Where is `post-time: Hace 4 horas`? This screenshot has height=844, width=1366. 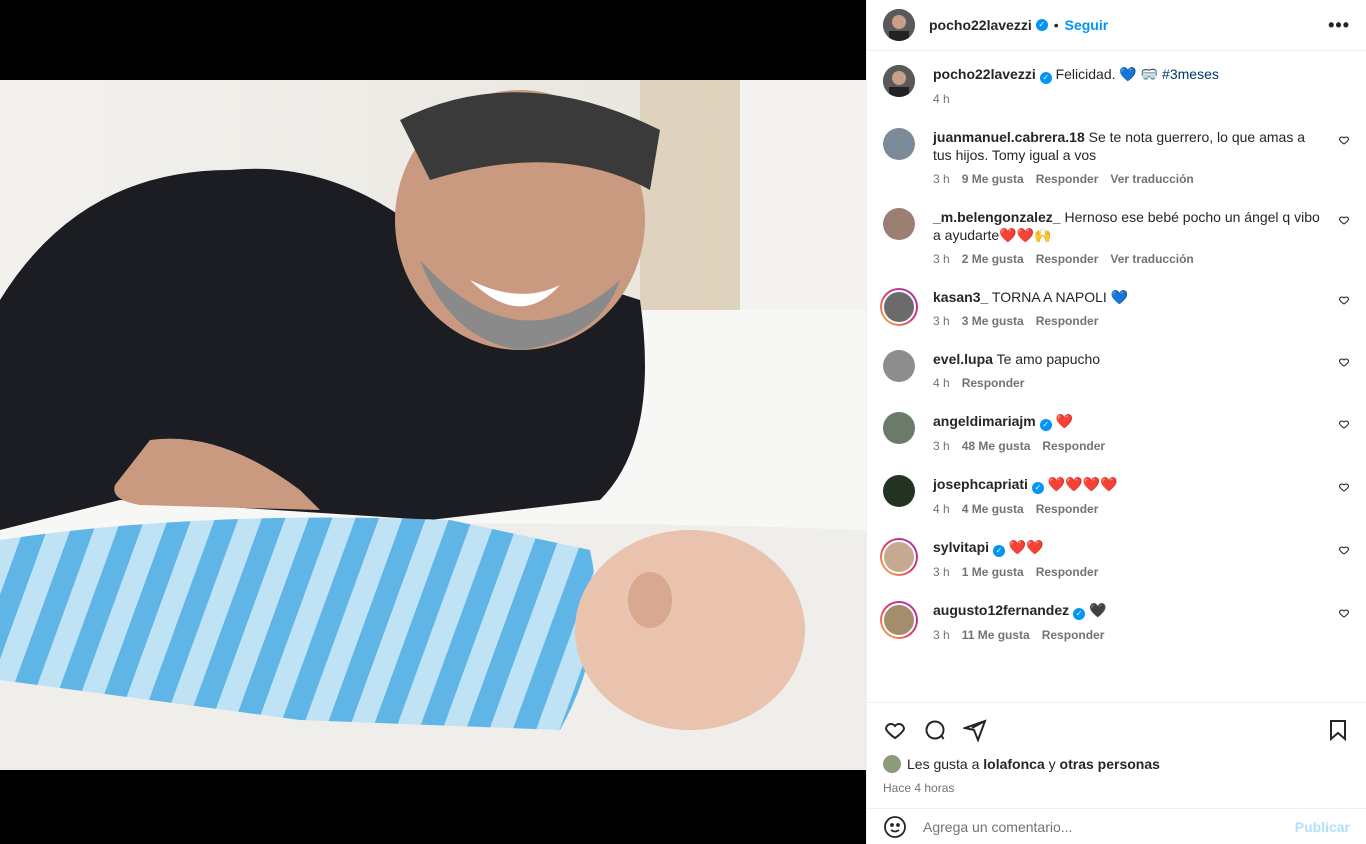
post-time: Hace 4 horas is located at coordinates (919, 788).